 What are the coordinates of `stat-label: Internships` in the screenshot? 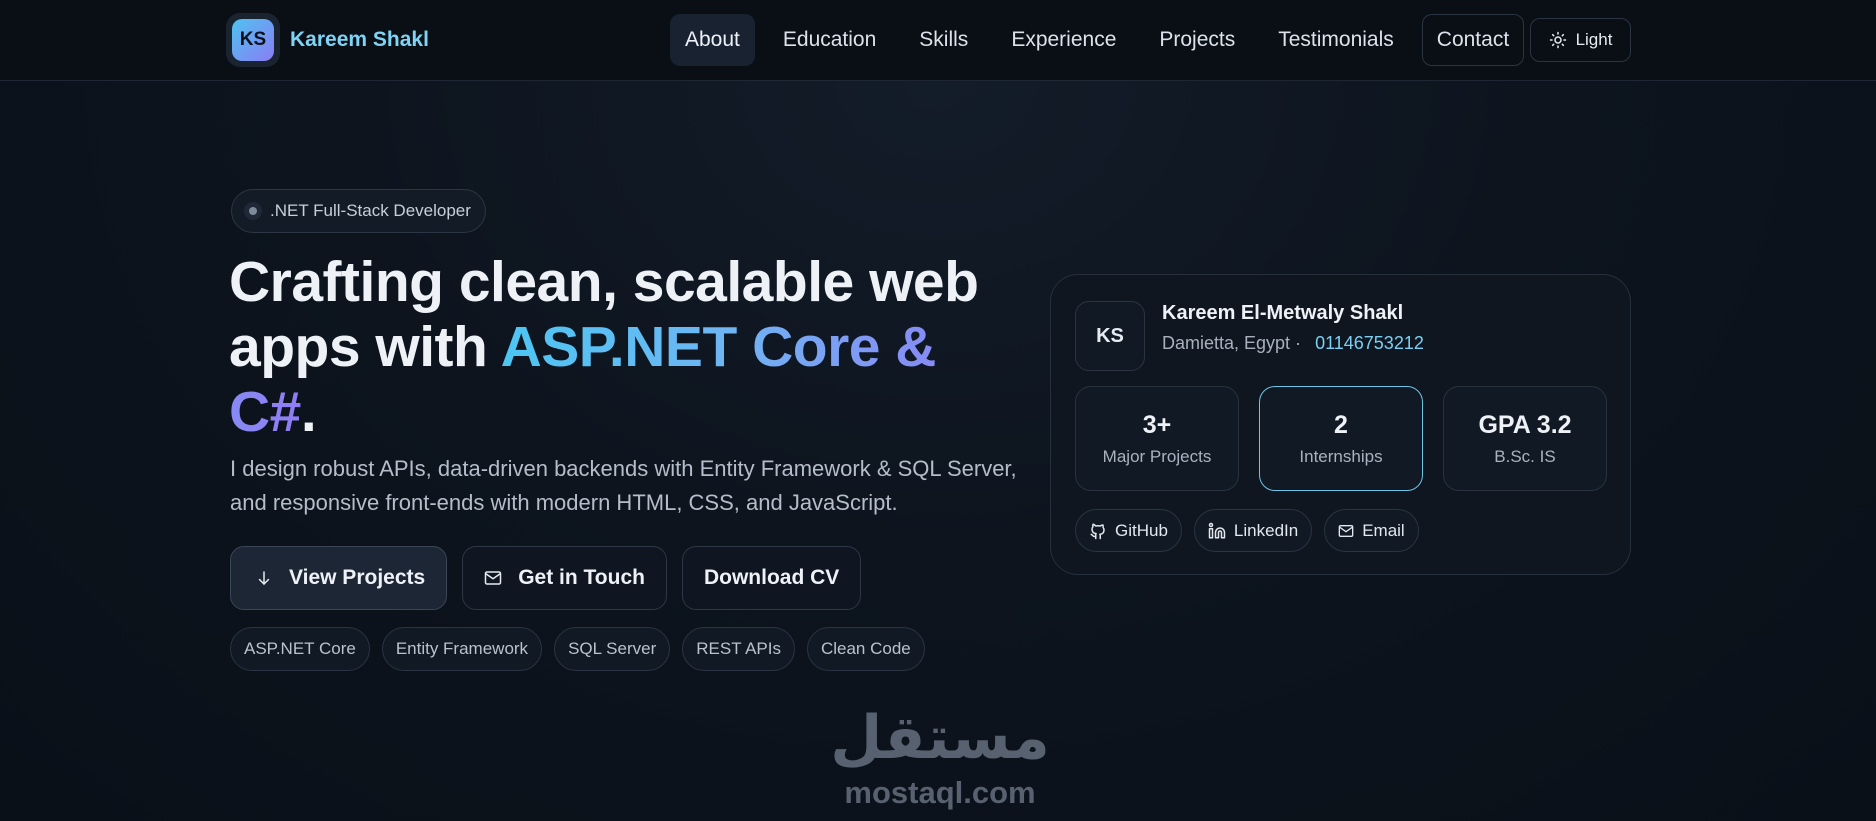 It's located at (1341, 456).